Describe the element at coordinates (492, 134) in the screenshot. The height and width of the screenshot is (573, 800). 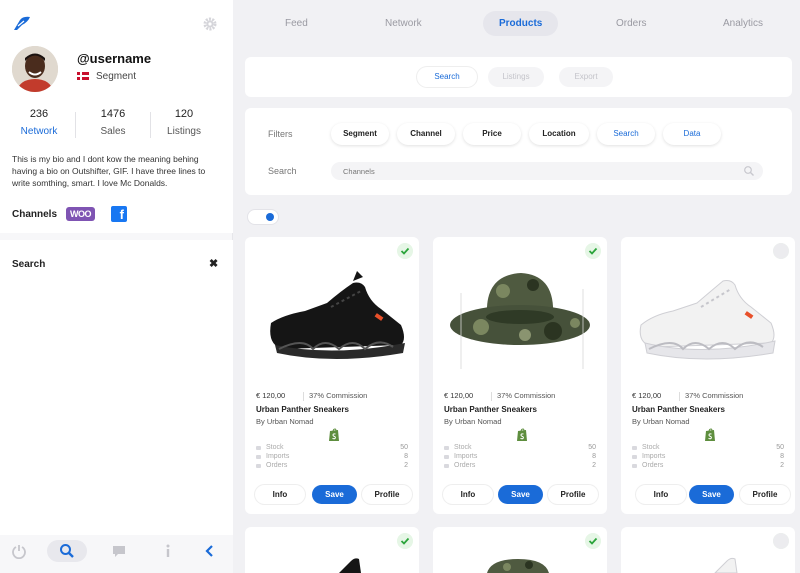
I see `filter-chip-price: Price` at that location.